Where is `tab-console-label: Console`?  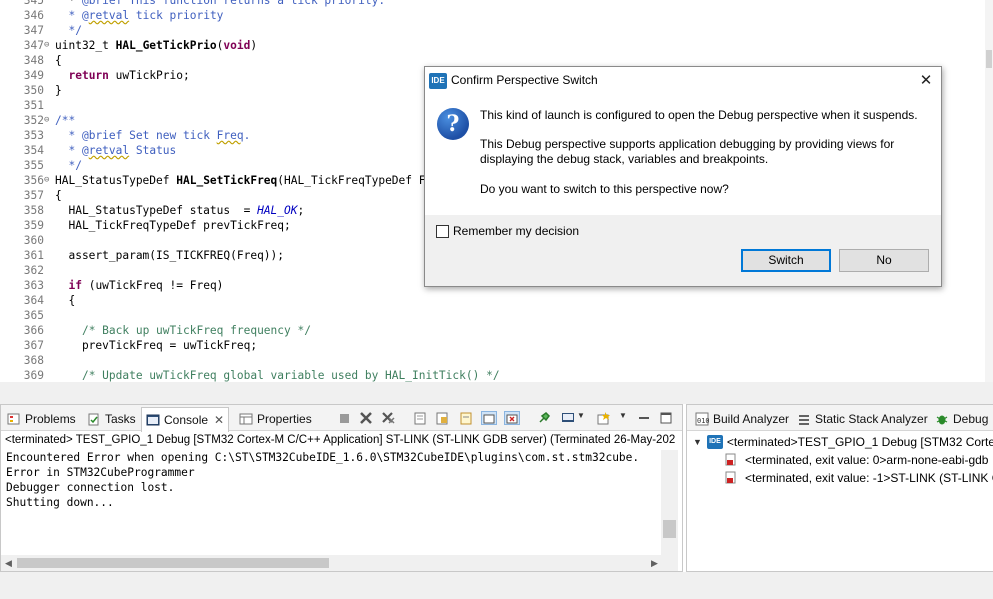
tab-console-label: Console is located at coordinates (186, 420).